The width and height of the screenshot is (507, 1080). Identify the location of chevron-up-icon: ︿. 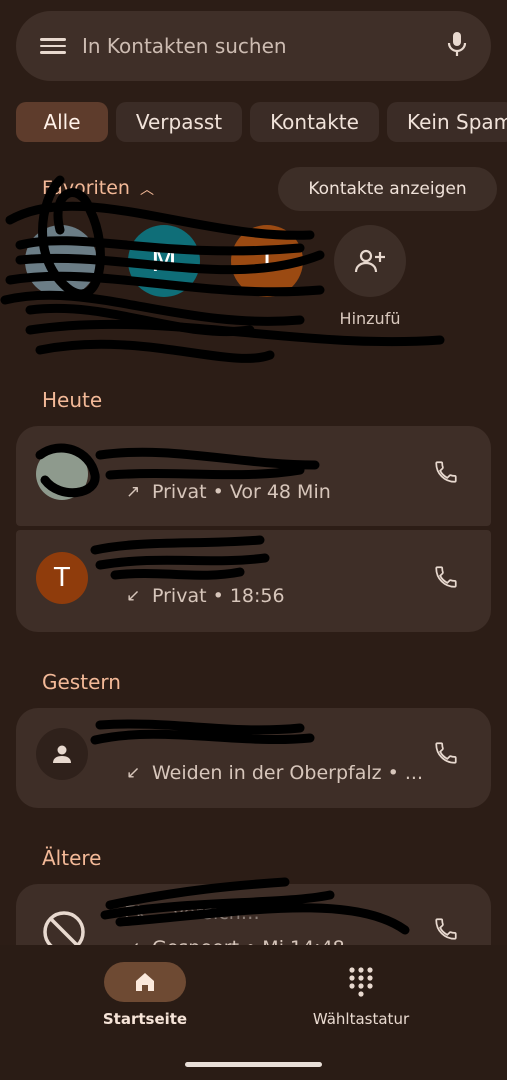
(147, 190).